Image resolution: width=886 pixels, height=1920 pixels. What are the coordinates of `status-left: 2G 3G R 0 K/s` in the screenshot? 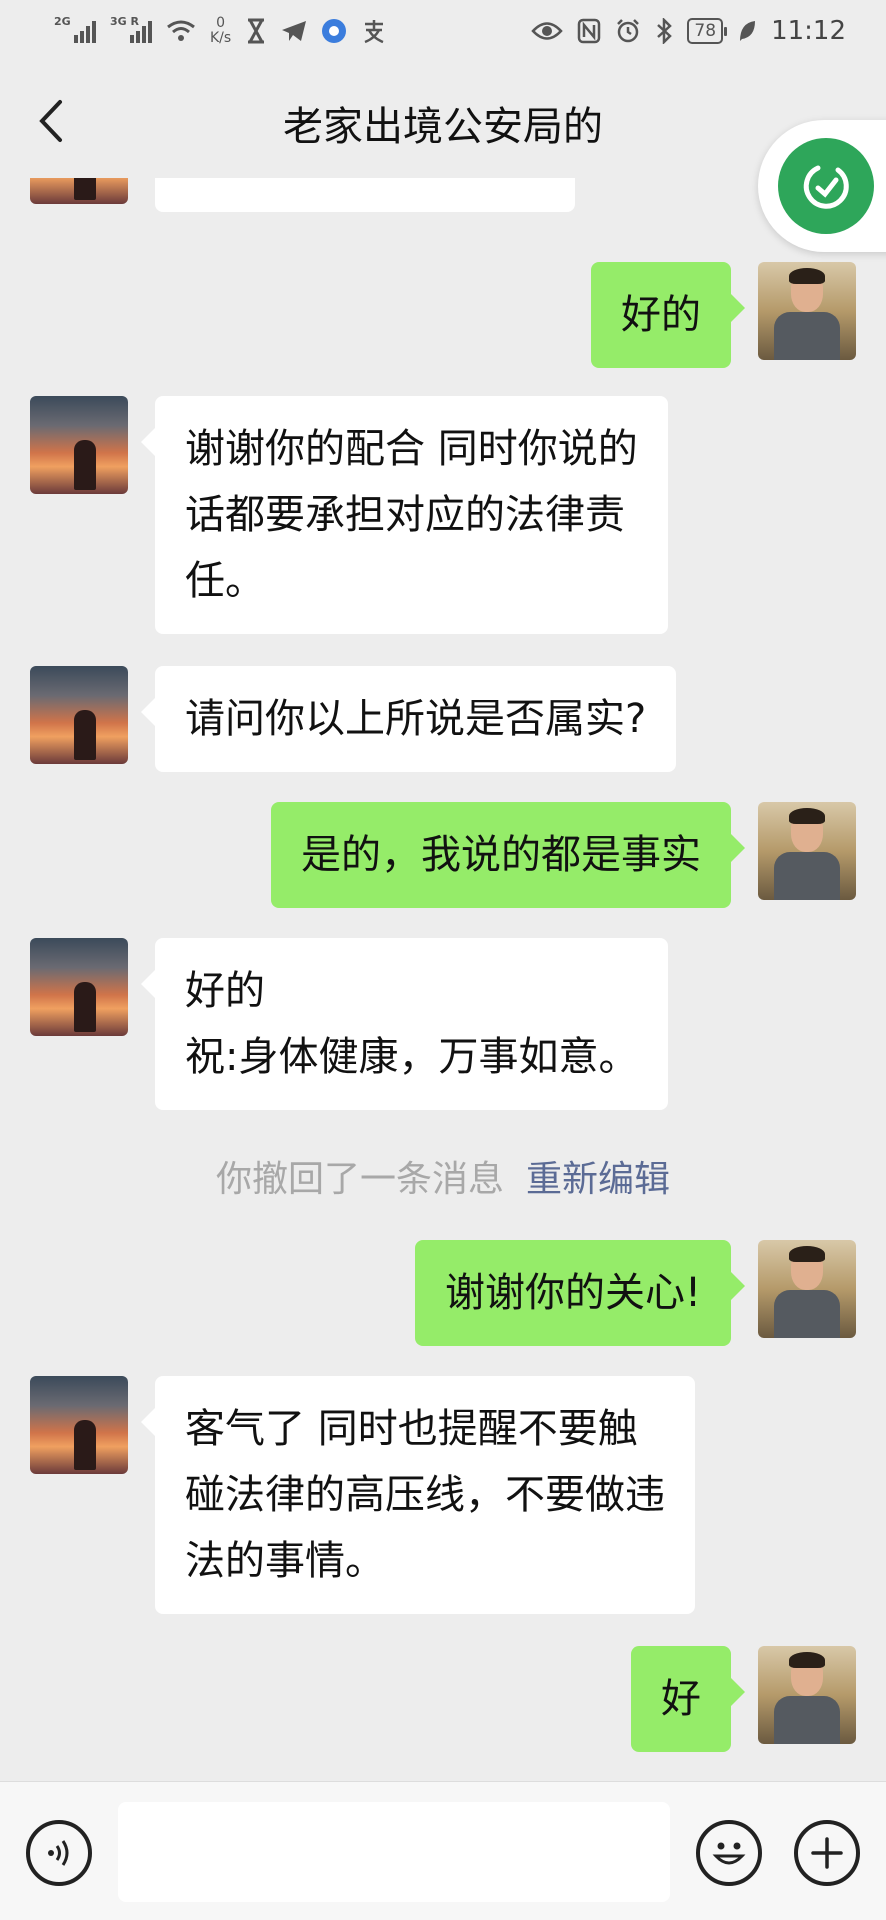 It's located at (220, 30).